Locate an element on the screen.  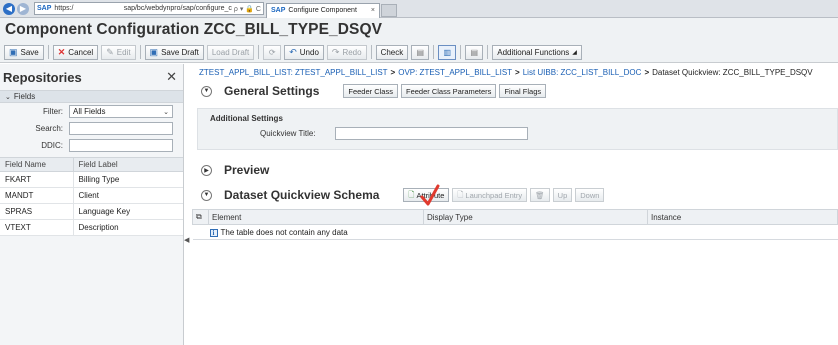
column-header-field-label: Field Label is located at coordinates (128, 164).